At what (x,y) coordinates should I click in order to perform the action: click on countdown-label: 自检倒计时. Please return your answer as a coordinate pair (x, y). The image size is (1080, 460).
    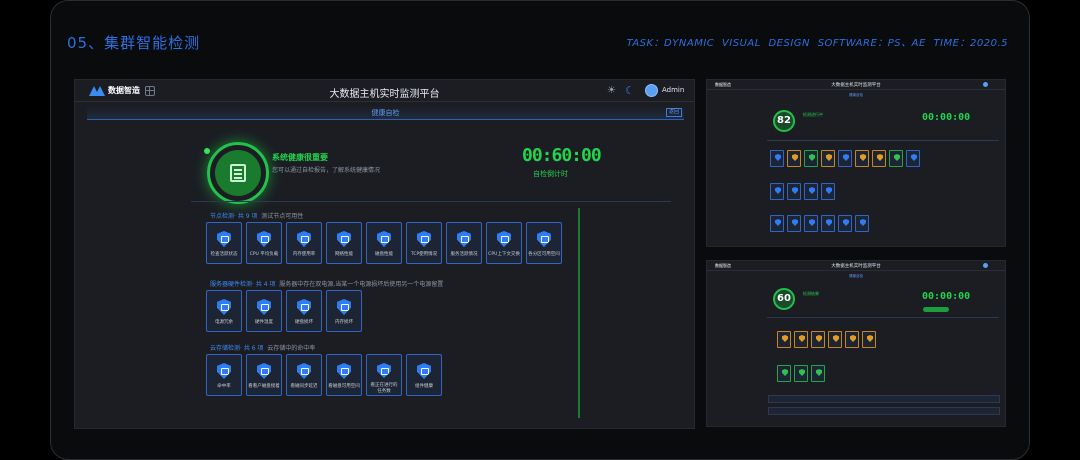
    Looking at the image, I should click on (550, 174).